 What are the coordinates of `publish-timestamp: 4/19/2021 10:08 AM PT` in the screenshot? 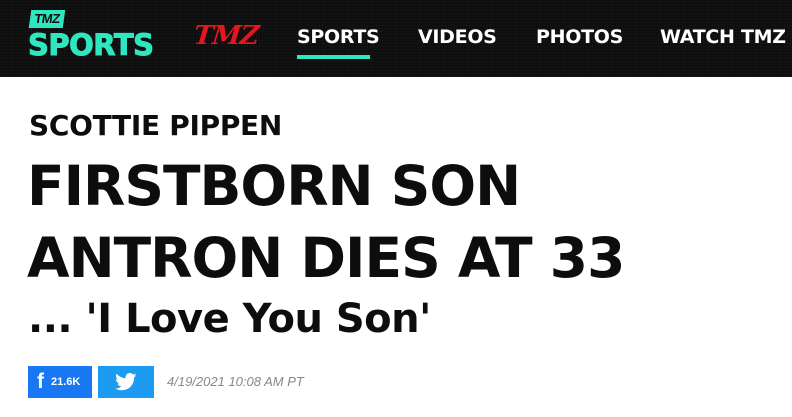 It's located at (235, 381).